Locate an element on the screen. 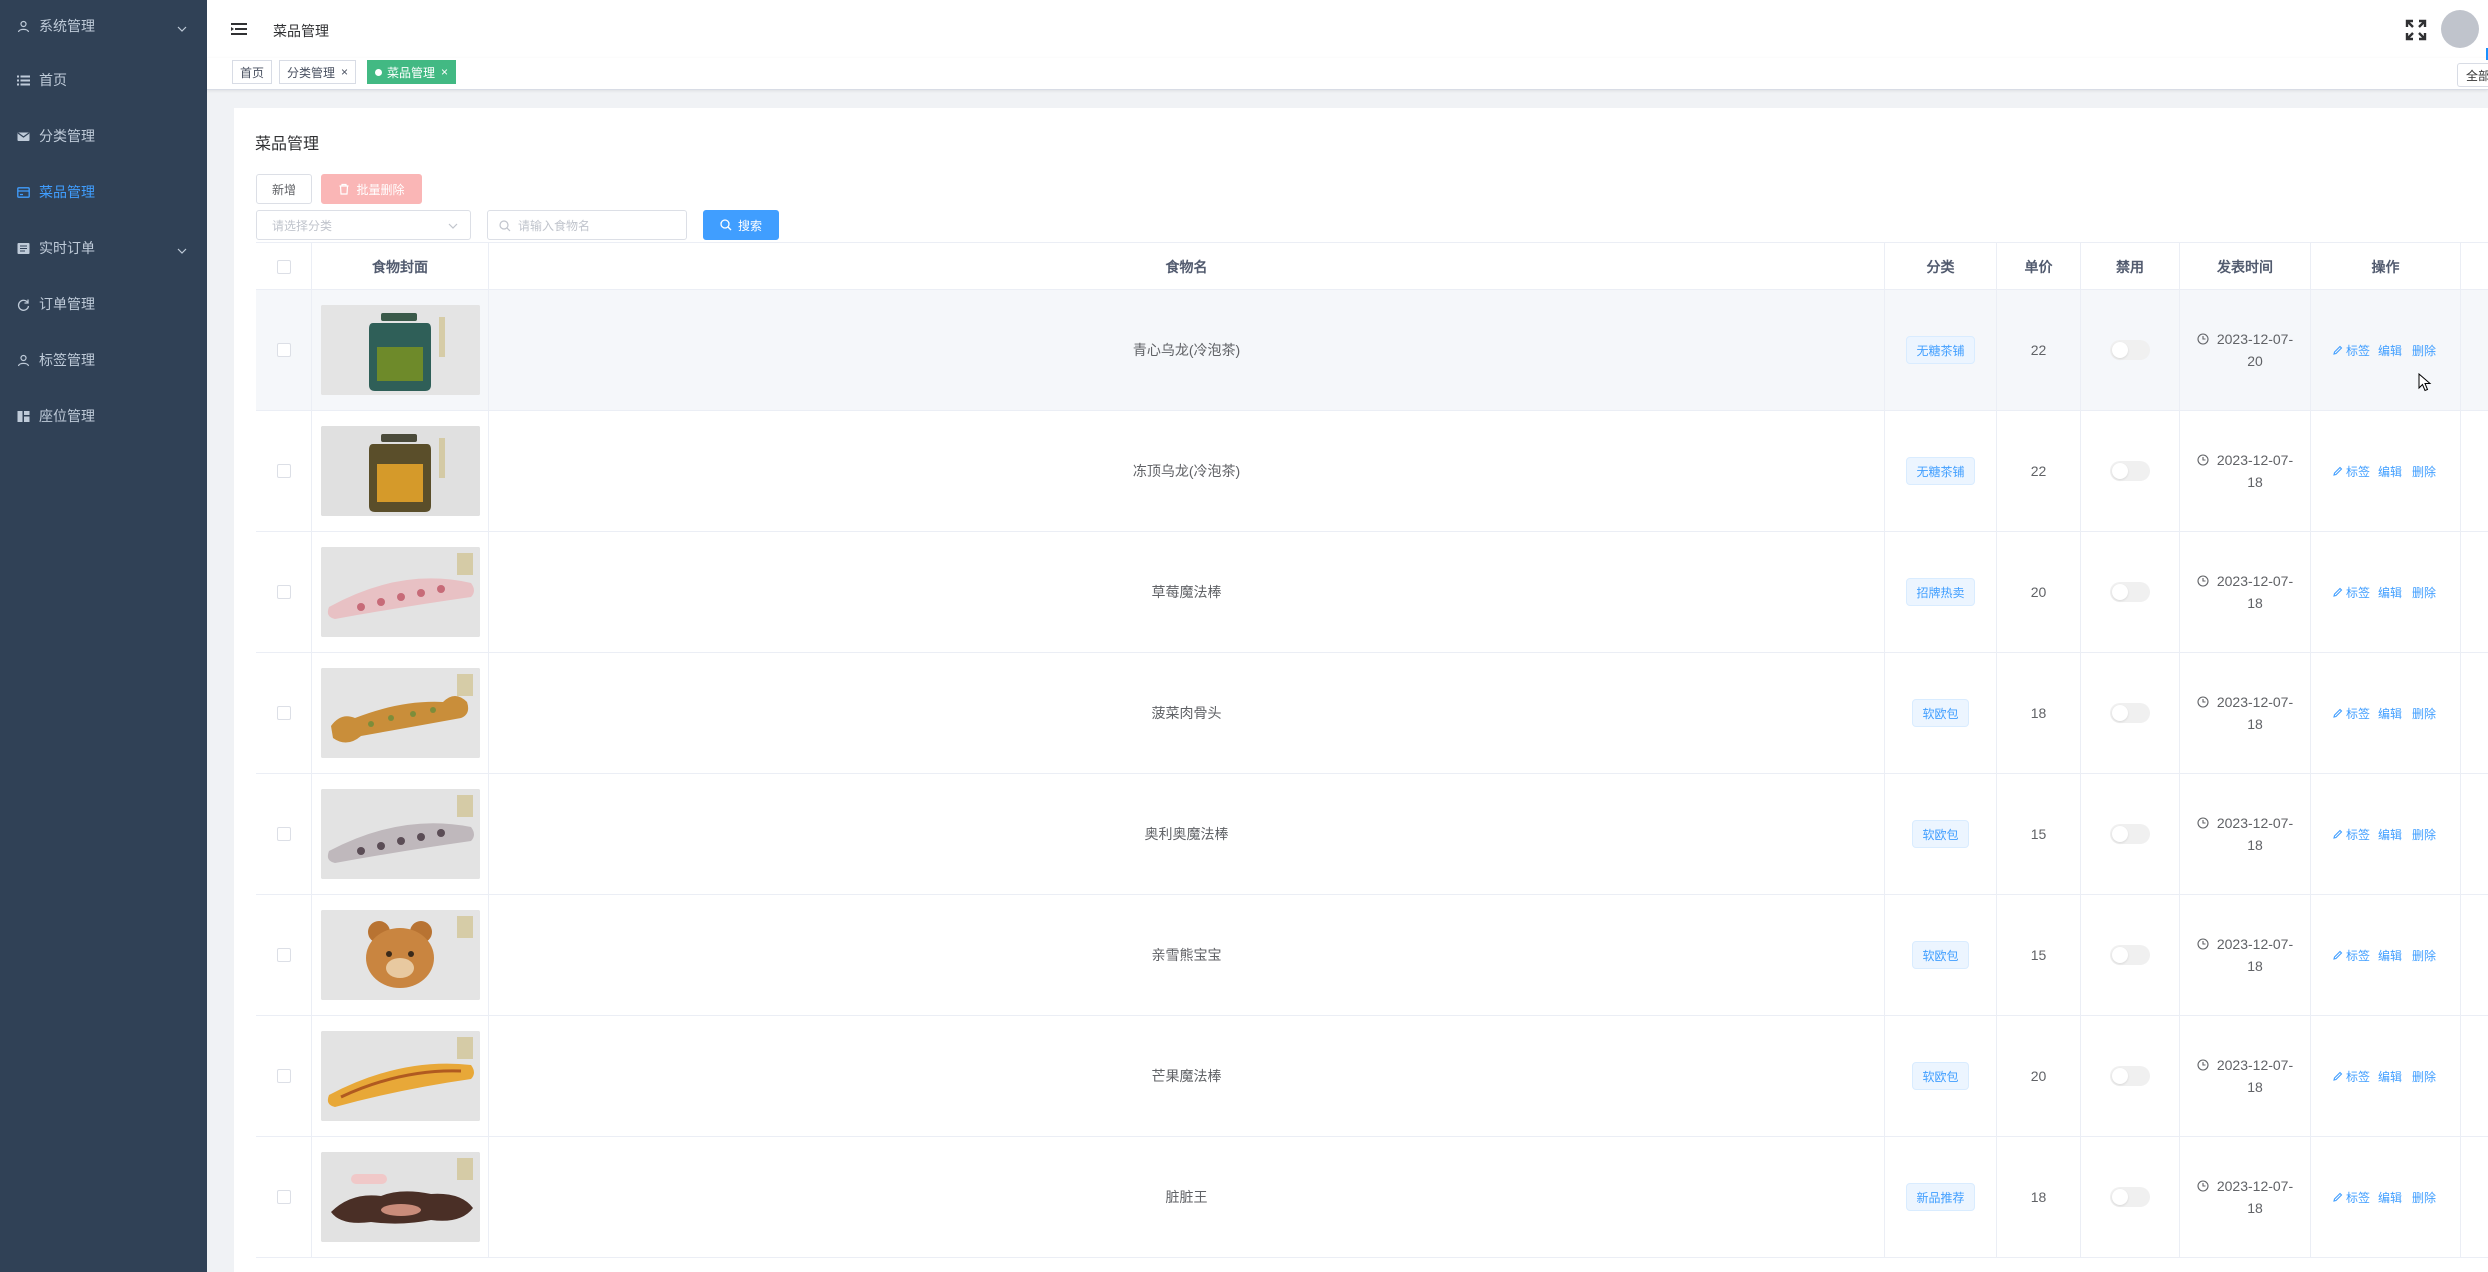 This screenshot has width=2488, height=1272. tag-label: 菜品管理 is located at coordinates (411, 72).